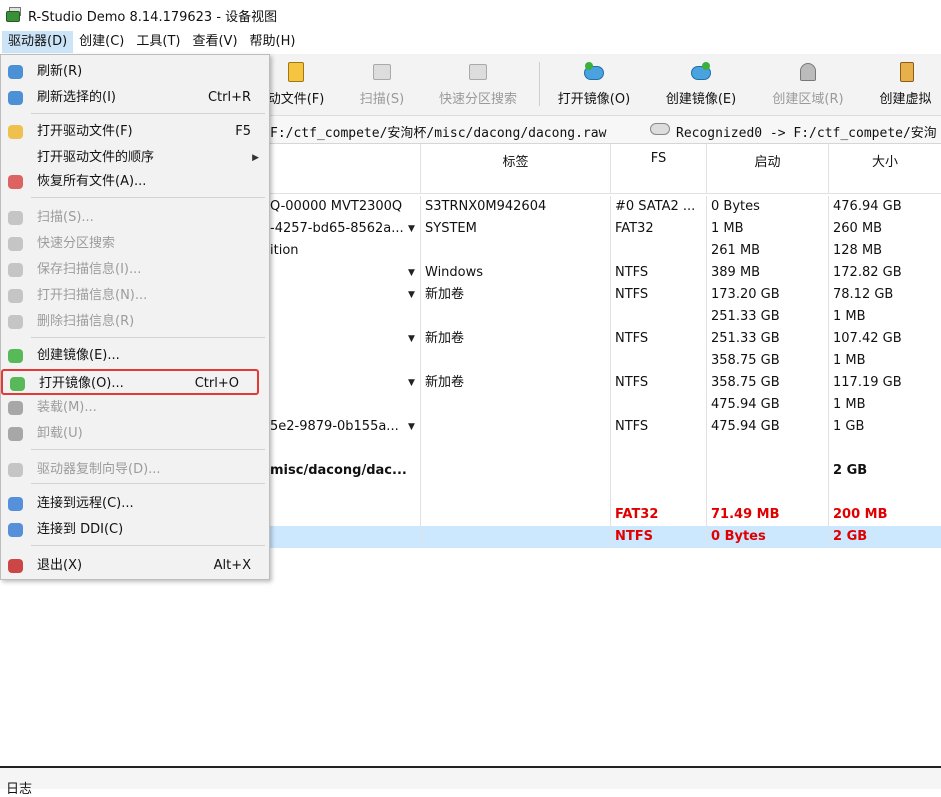 The image size is (941, 797). What do you see at coordinates (658, 169) in the screenshot?
I see `column-fs-header: FS` at bounding box center [658, 169].